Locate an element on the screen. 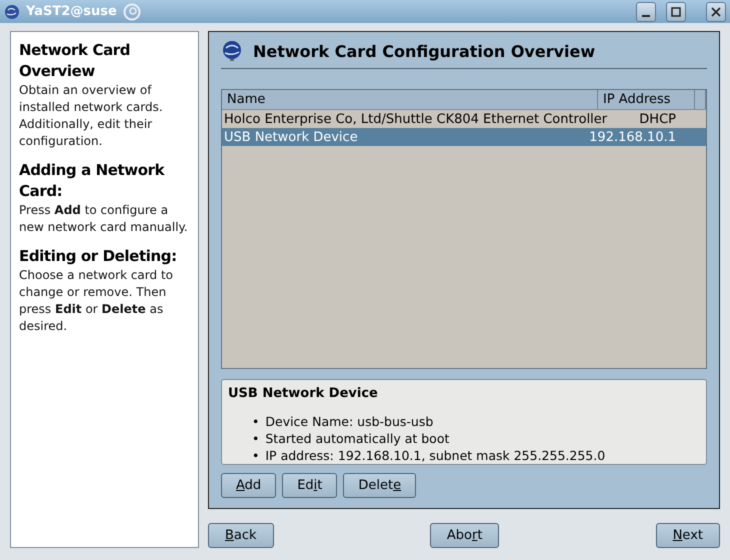 The image size is (730, 560). help-text: Choose a network card to change or remove. Then press Edit or Delete as desired. is located at coordinates (96, 301).